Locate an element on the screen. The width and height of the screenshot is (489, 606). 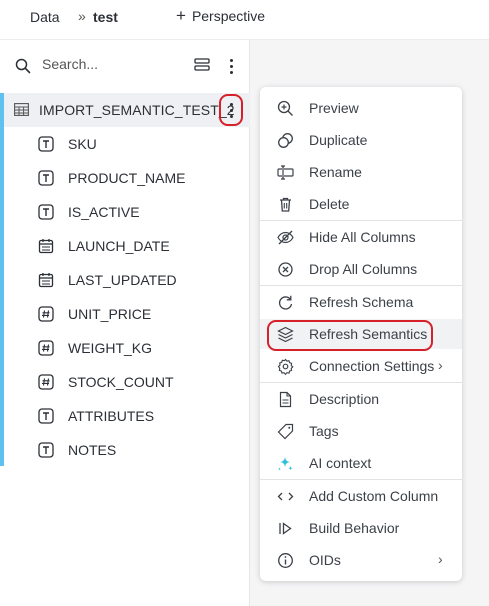
menu-item-label: Refresh Schema is located at coordinates (361, 302).